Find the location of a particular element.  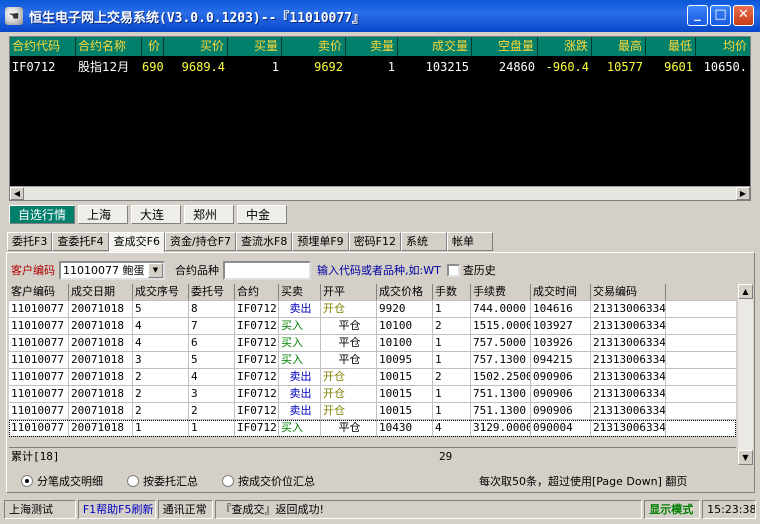

contract-hint: 输入代码或者品种,如:WT is located at coordinates (379, 270).